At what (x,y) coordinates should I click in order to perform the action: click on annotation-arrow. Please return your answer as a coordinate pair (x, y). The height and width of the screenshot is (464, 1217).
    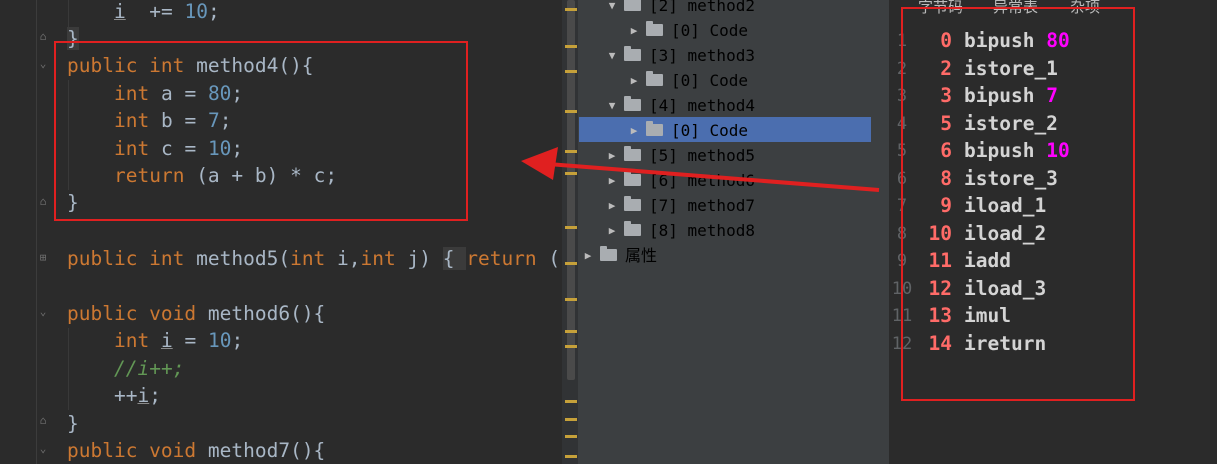
    Looking at the image, I should click on (700, 169).